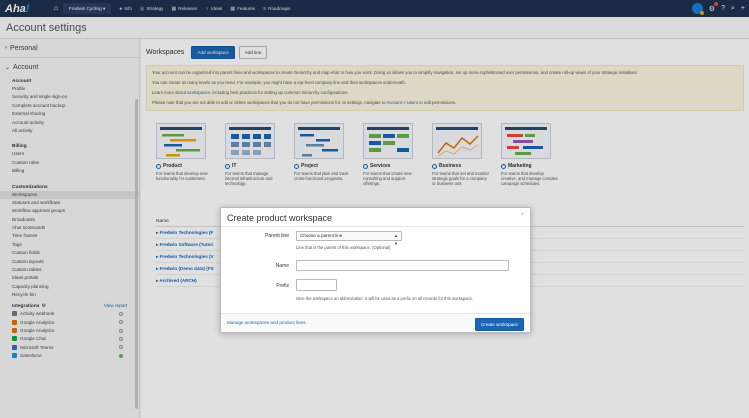  I want to click on modal-title: Create product workspace, so click(280, 218).